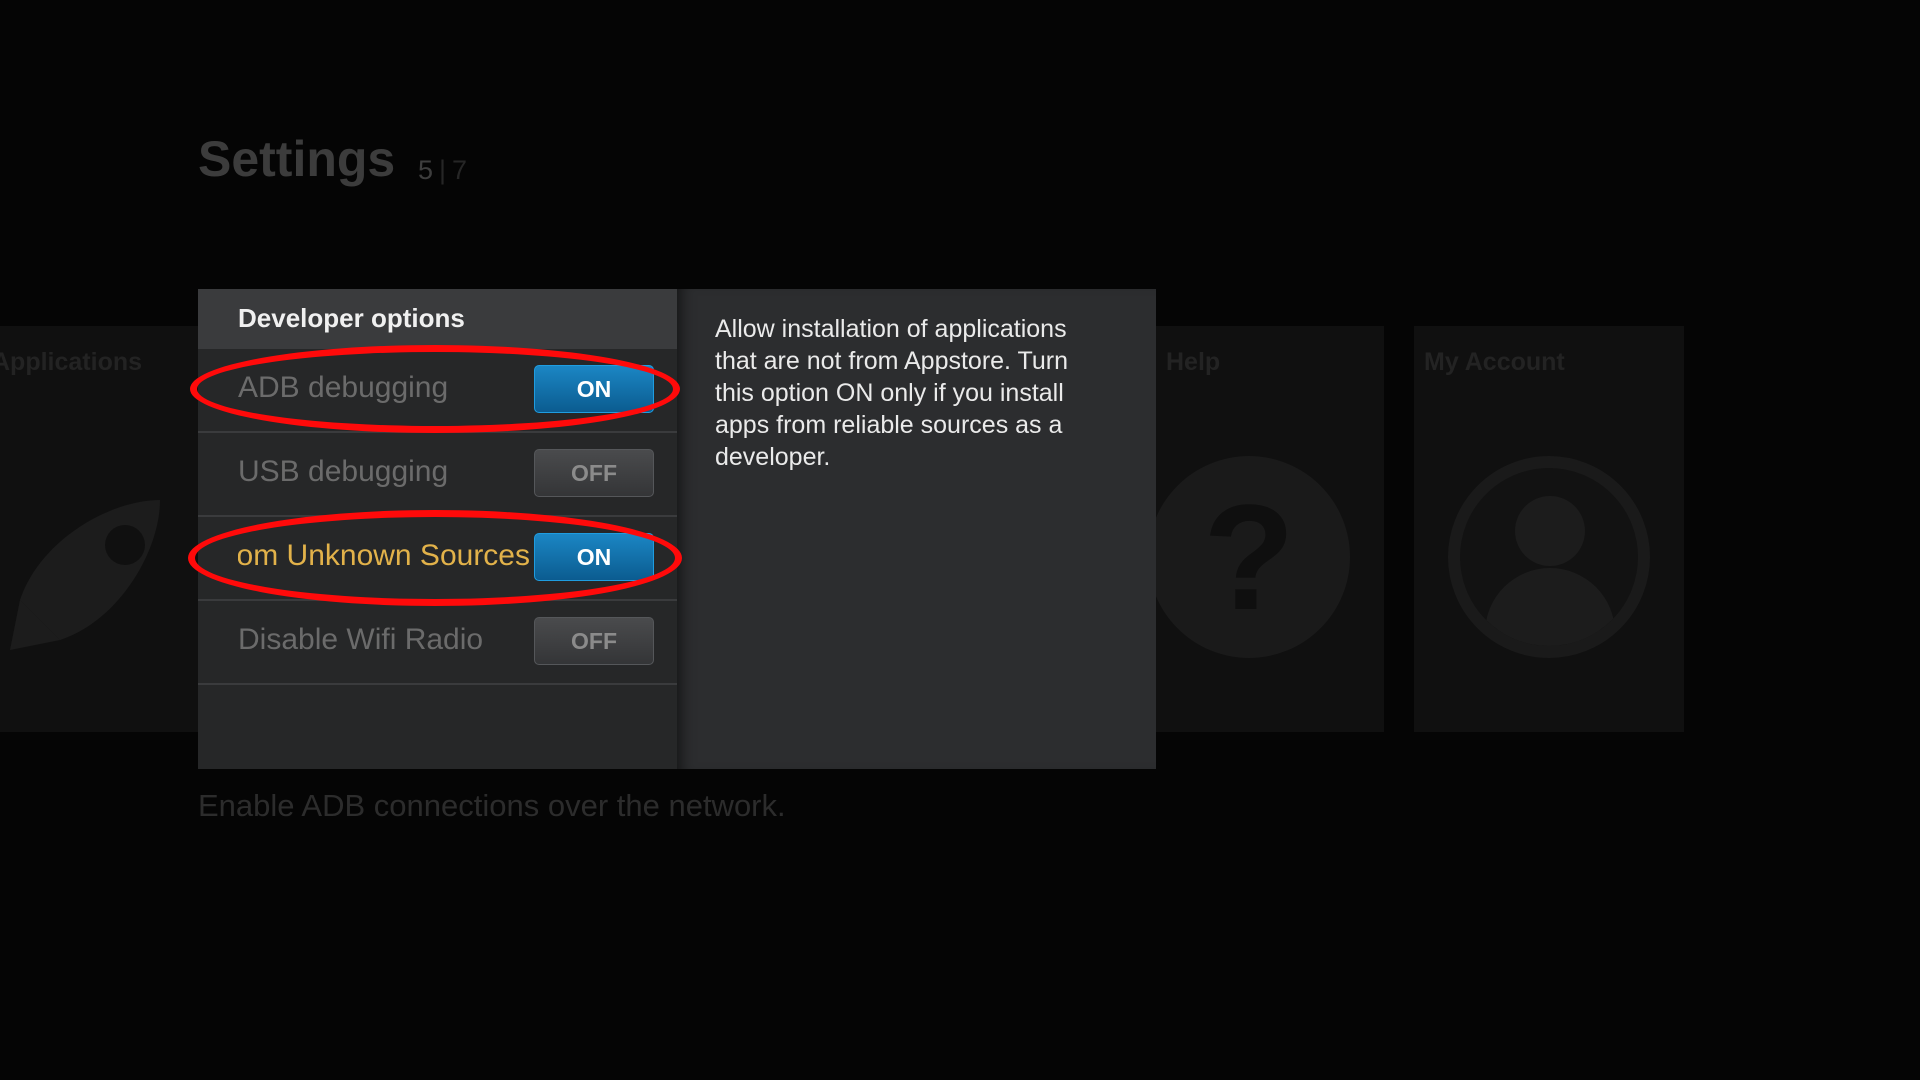 Image resolution: width=1920 pixels, height=1080 pixels. I want to click on page-total: 7, so click(460, 170).